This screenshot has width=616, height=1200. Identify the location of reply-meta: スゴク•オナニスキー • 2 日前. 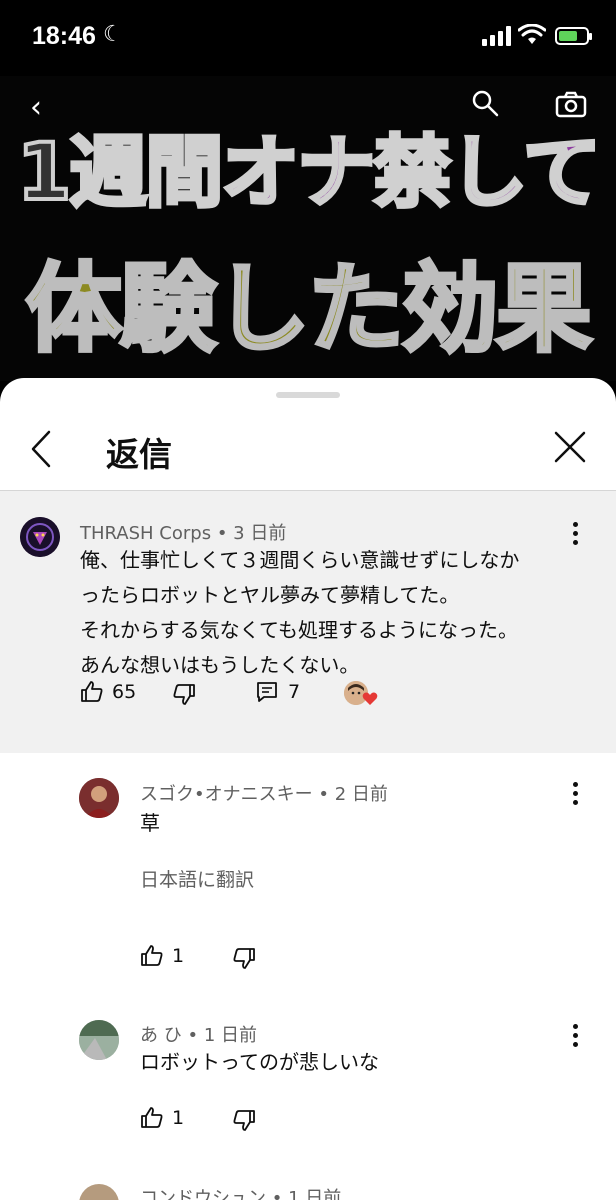
(264, 793).